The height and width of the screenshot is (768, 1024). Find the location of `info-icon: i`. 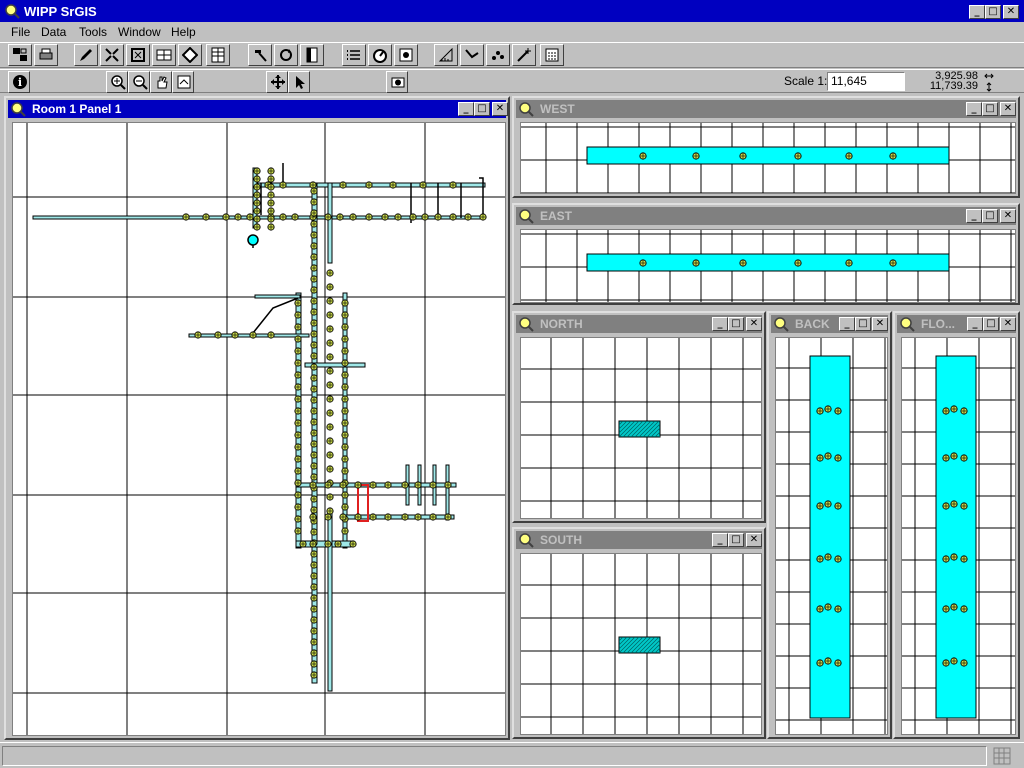

info-icon: i is located at coordinates (20, 82).